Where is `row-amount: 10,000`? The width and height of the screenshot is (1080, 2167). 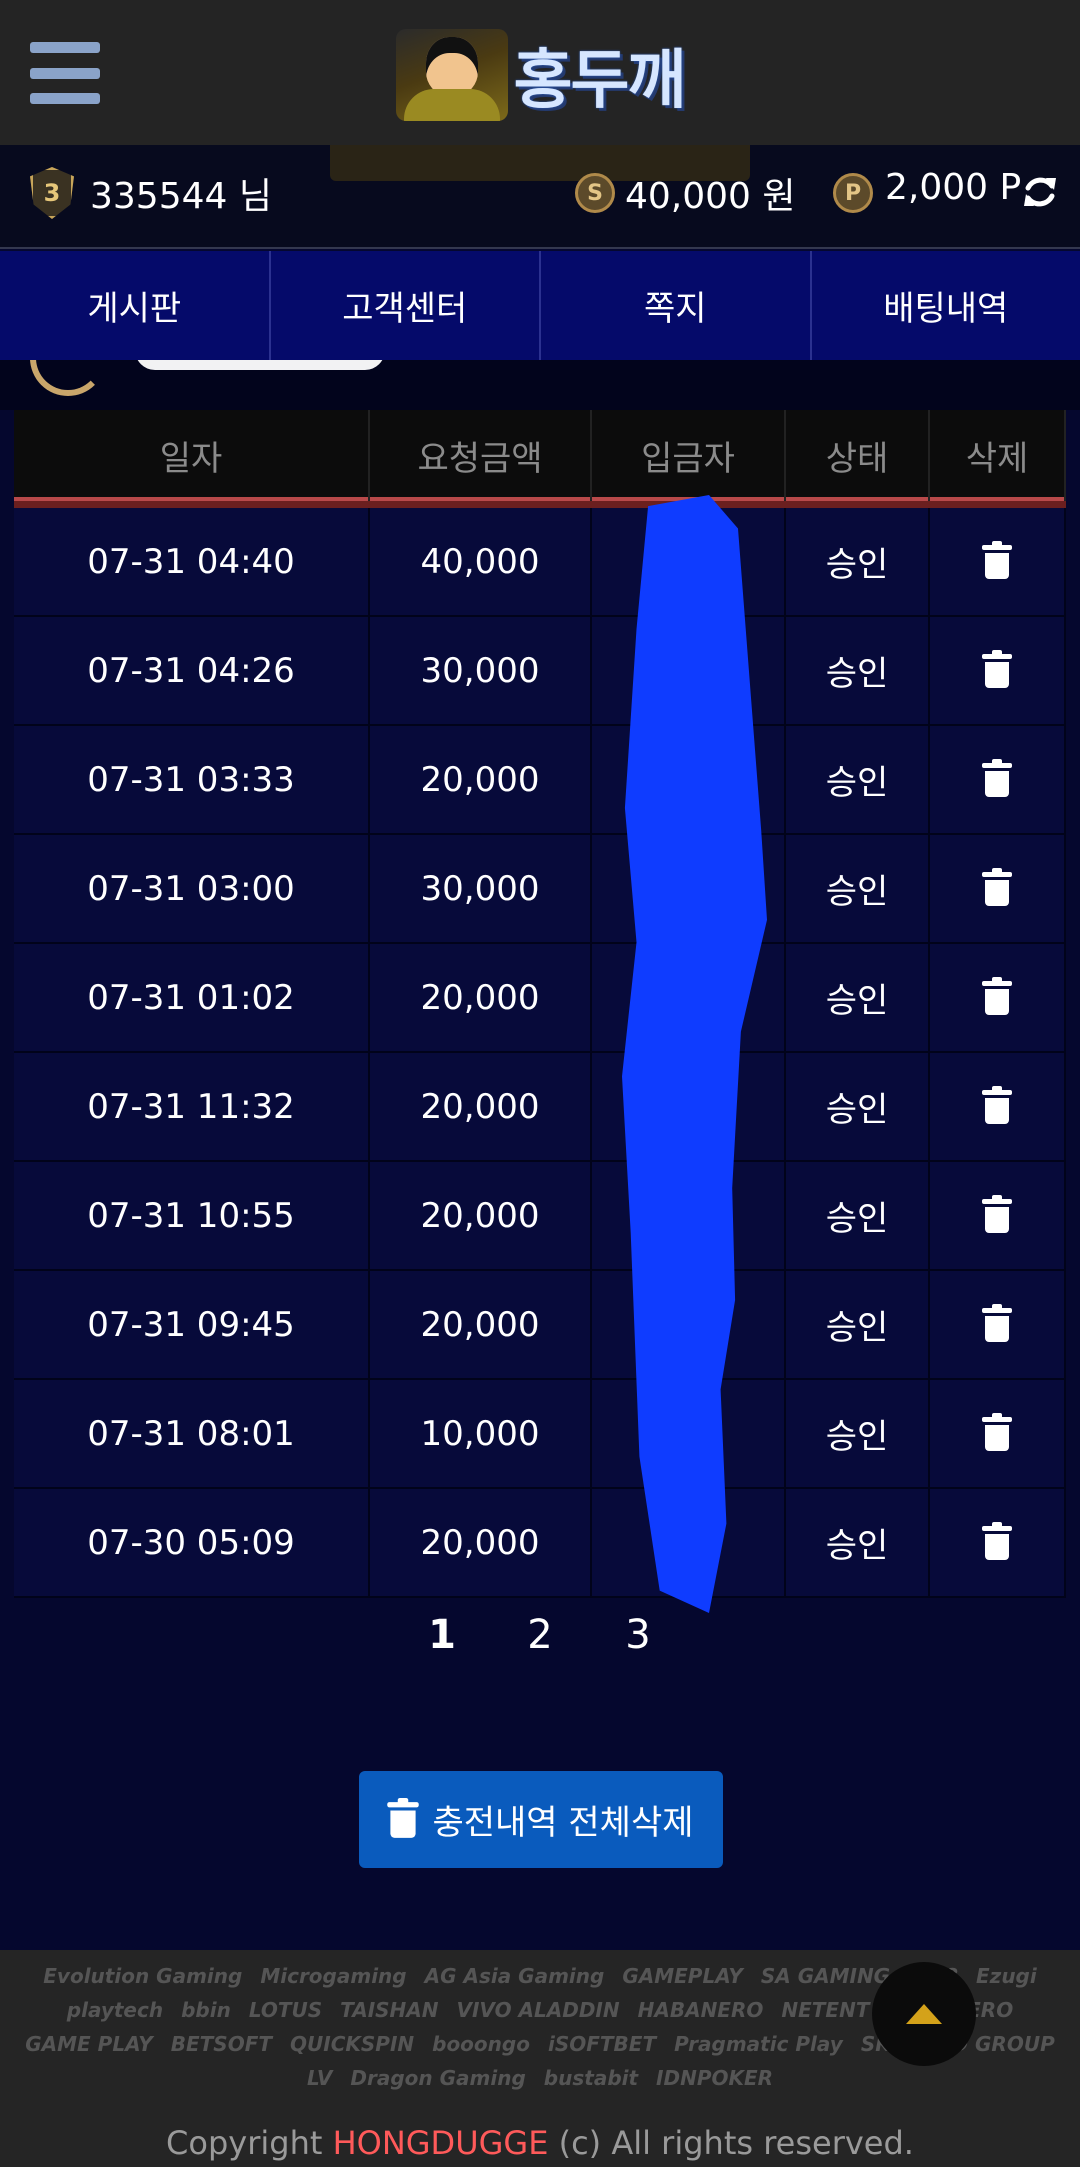 row-amount: 10,000 is located at coordinates (481, 1433).